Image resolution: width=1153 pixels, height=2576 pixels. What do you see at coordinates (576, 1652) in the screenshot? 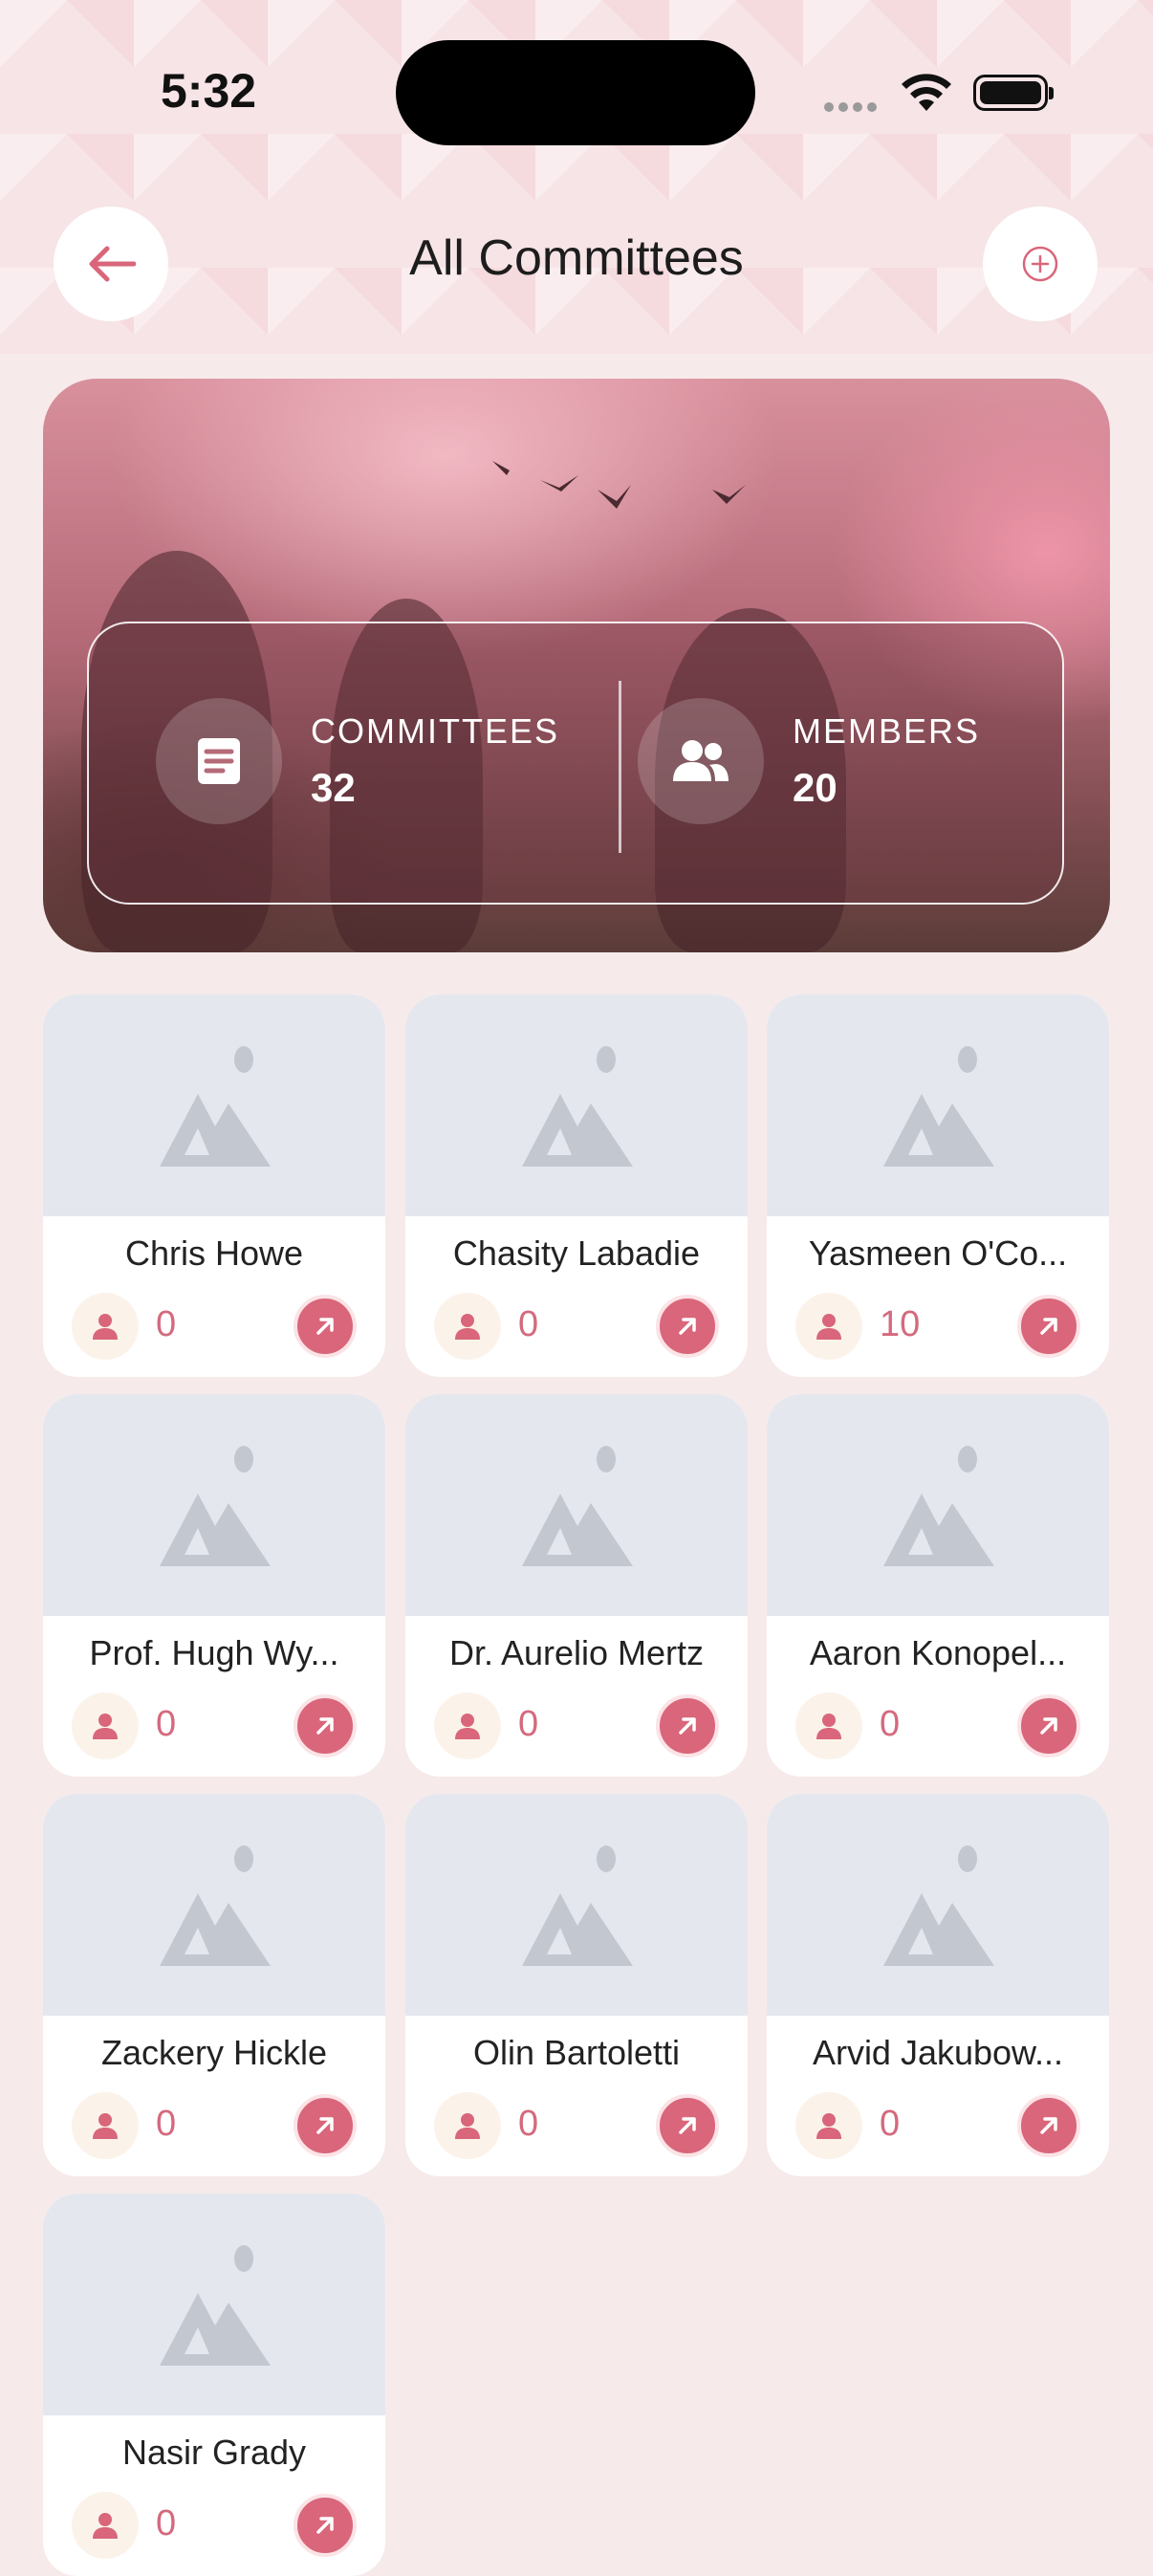
I see `committee-name: Dr. Aurelio Mertz` at bounding box center [576, 1652].